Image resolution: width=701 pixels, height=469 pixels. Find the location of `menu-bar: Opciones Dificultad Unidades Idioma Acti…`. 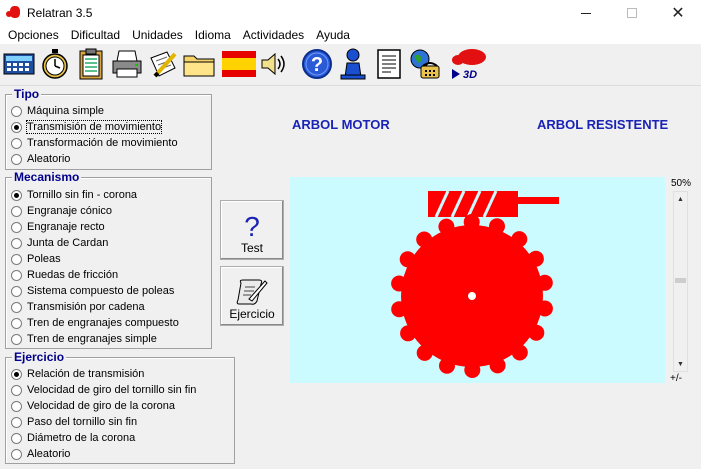

menu-bar: Opciones Dificultad Unidades Idioma Acti… is located at coordinates (350, 35).